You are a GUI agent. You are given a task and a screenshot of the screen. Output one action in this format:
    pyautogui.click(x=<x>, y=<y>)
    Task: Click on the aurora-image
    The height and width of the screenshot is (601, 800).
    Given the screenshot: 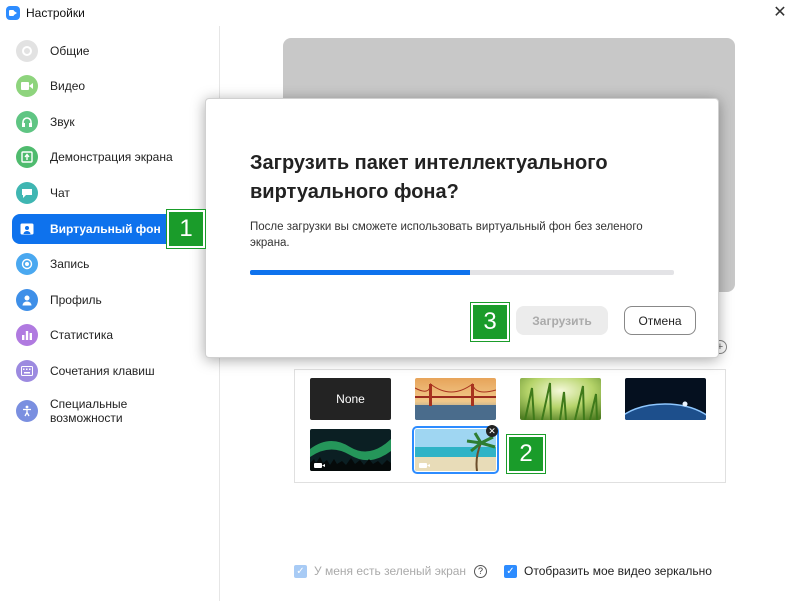 What is the action you would take?
    pyautogui.click(x=350, y=450)
    